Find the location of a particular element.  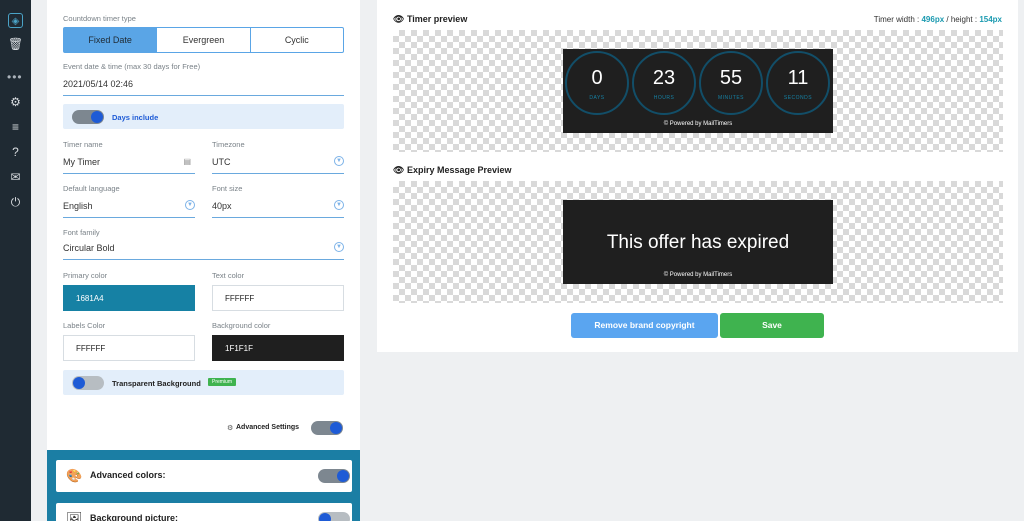

timer-name-field: My Timer ▤ is located at coordinates (129, 164).